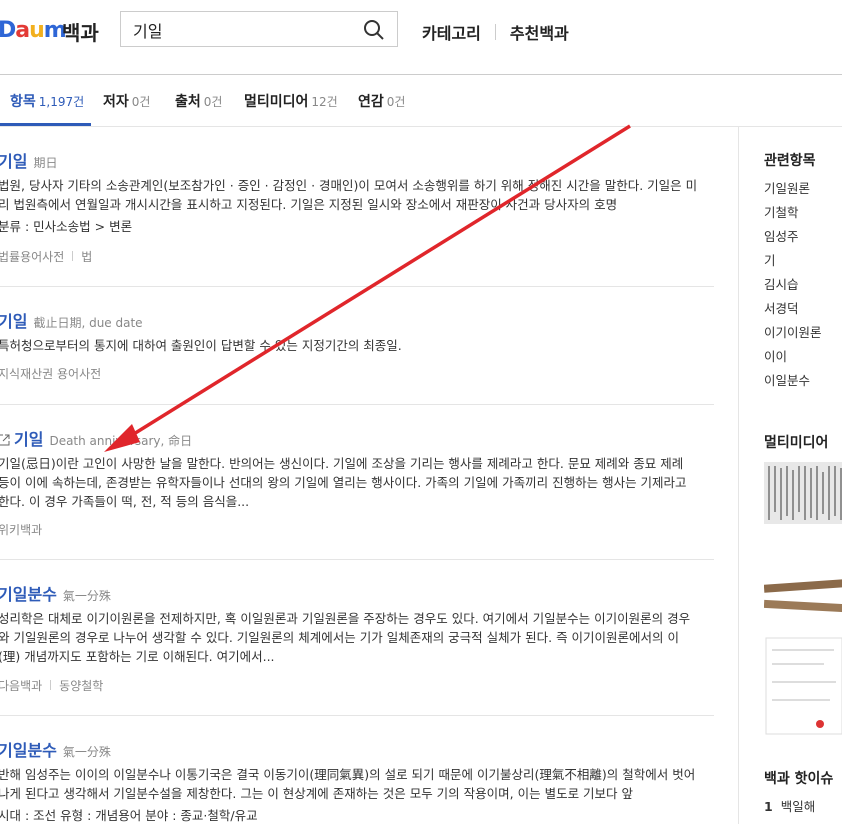 The image size is (842, 835). Describe the element at coordinates (46, 257) in the screenshot. I see `result-source: 법률용어사전 법` at that location.